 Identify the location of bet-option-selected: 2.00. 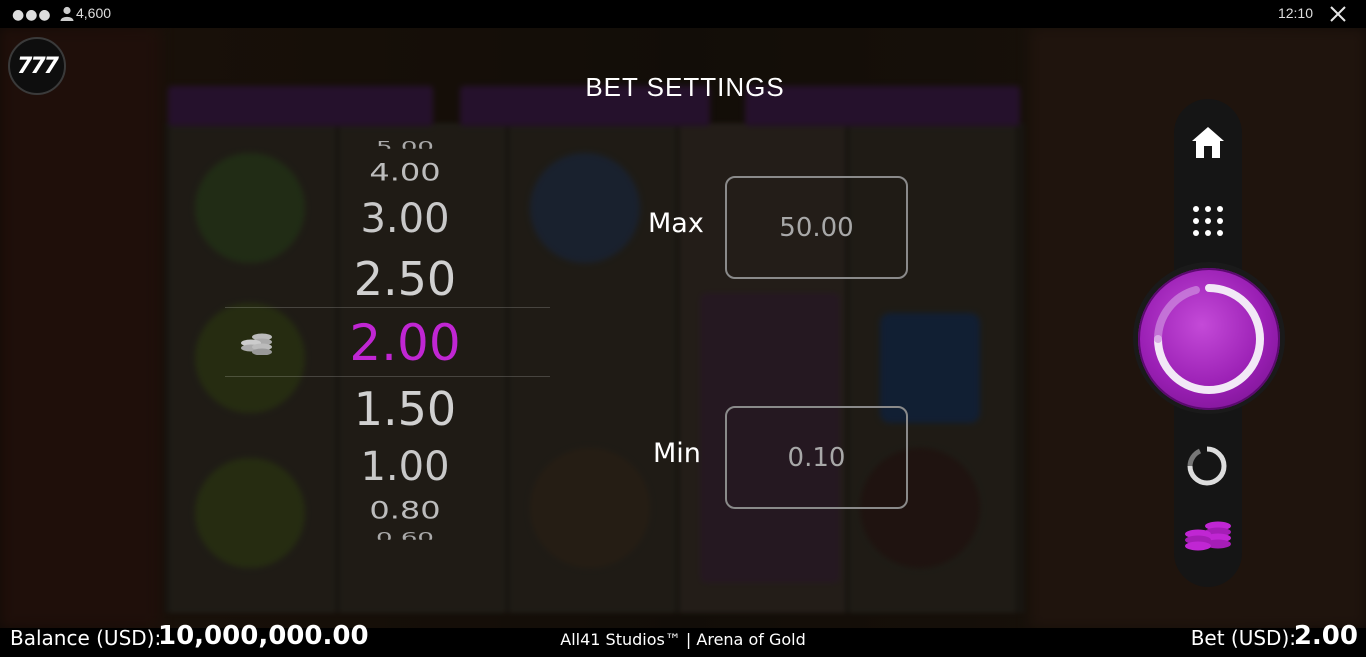
(405, 343).